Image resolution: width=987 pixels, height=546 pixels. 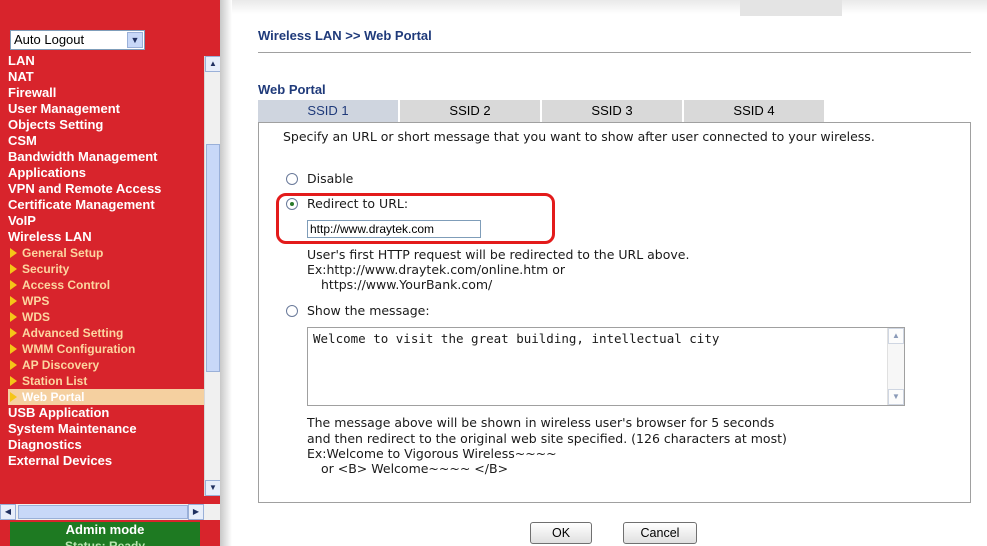 I want to click on divider, so click(x=614, y=52).